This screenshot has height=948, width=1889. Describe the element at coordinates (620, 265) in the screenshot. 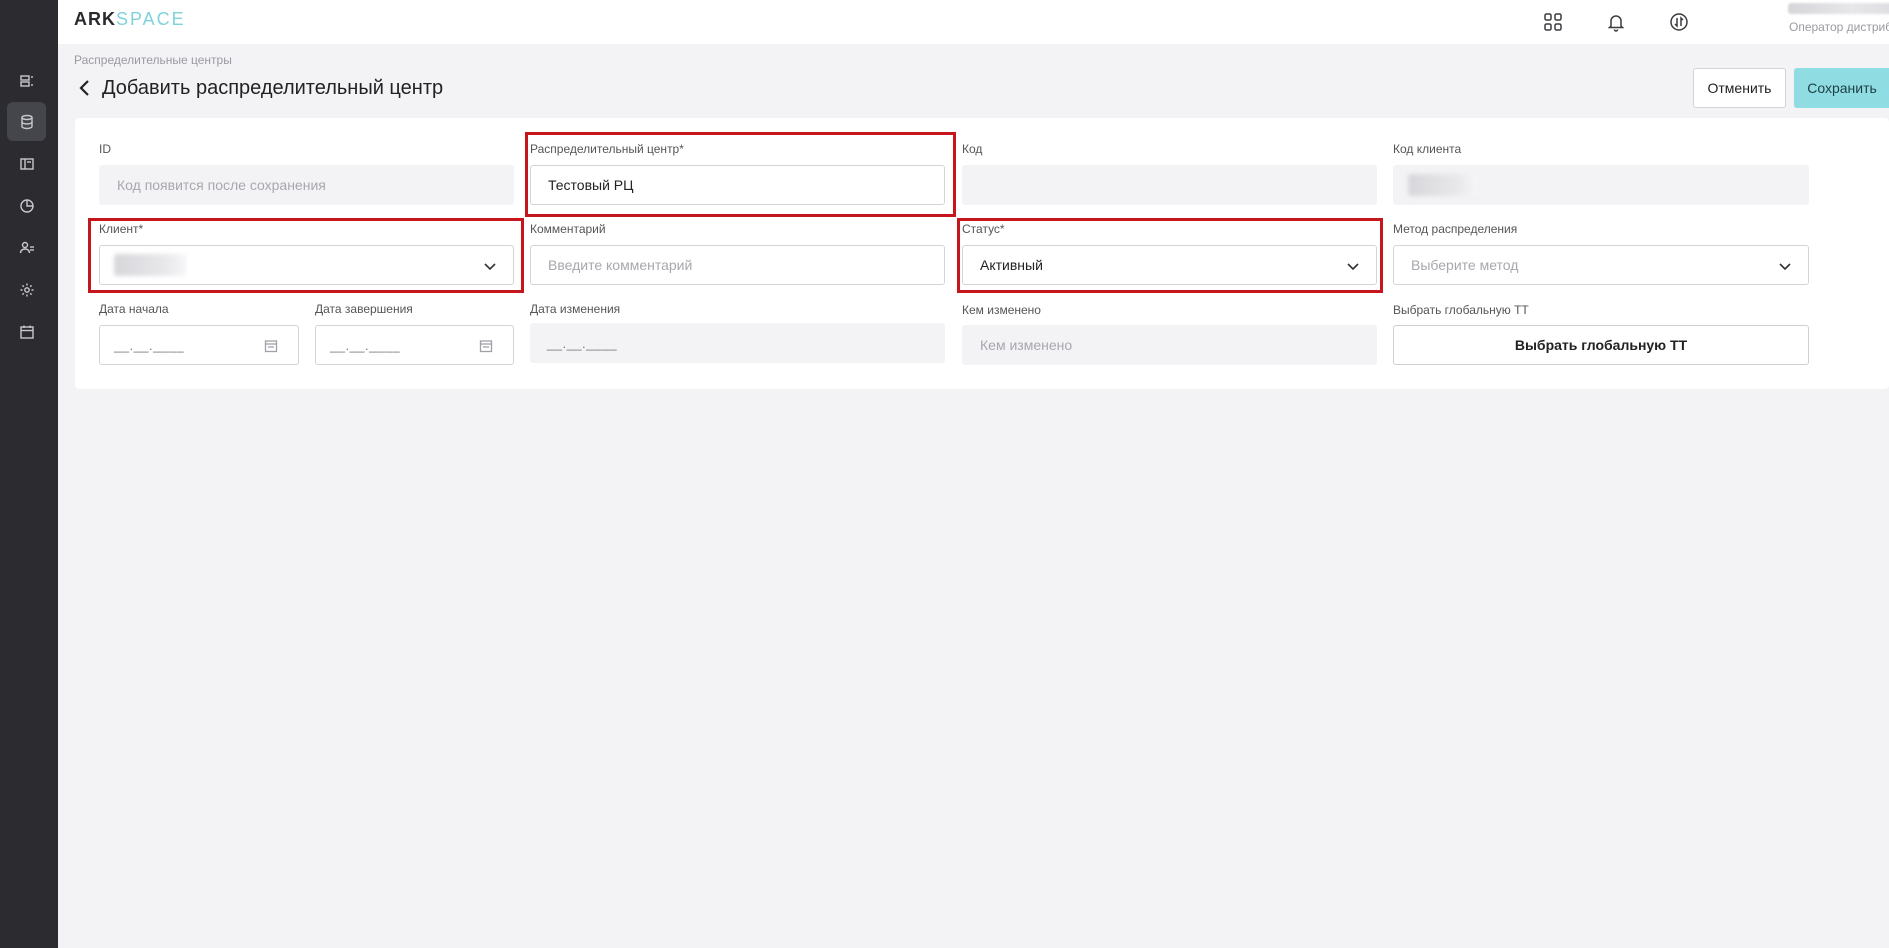

I see `comment-placeholder: Введите комментарий` at that location.